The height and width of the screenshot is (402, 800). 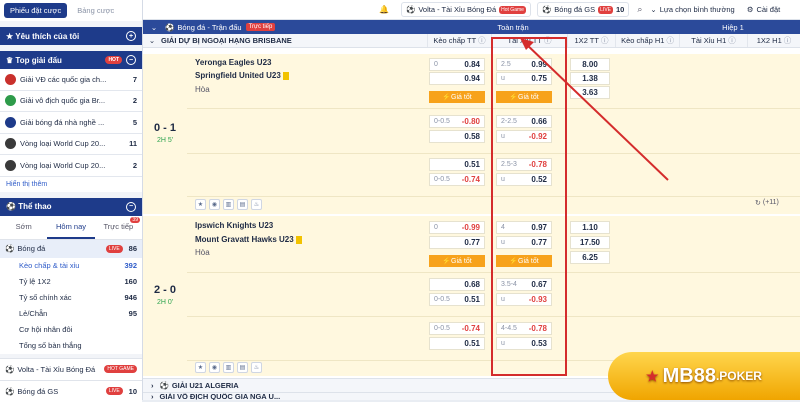 What do you see at coordinates (524, 328) in the screenshot?
I see `odds-cell: 4-4.5 -0.78` at bounding box center [524, 328].